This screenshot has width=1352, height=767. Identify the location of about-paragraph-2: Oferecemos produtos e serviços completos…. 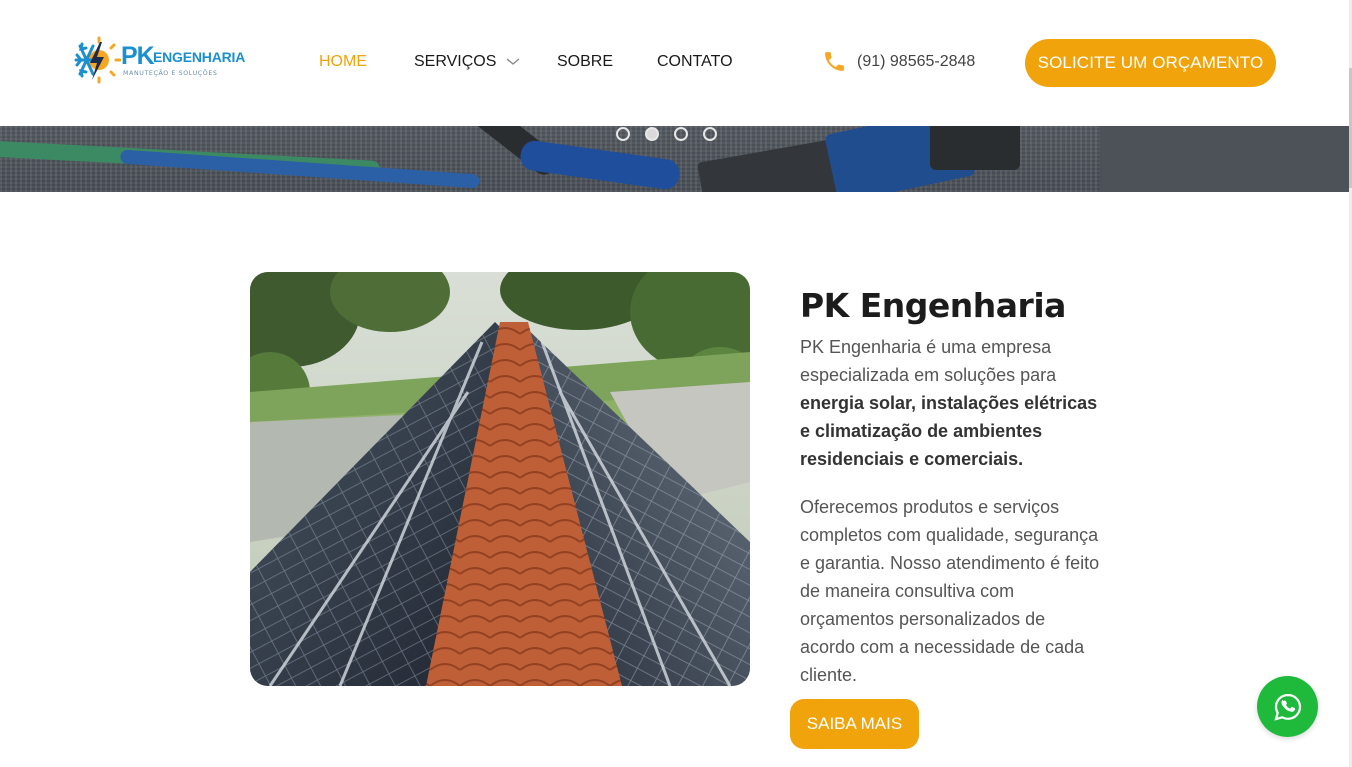
(950, 591).